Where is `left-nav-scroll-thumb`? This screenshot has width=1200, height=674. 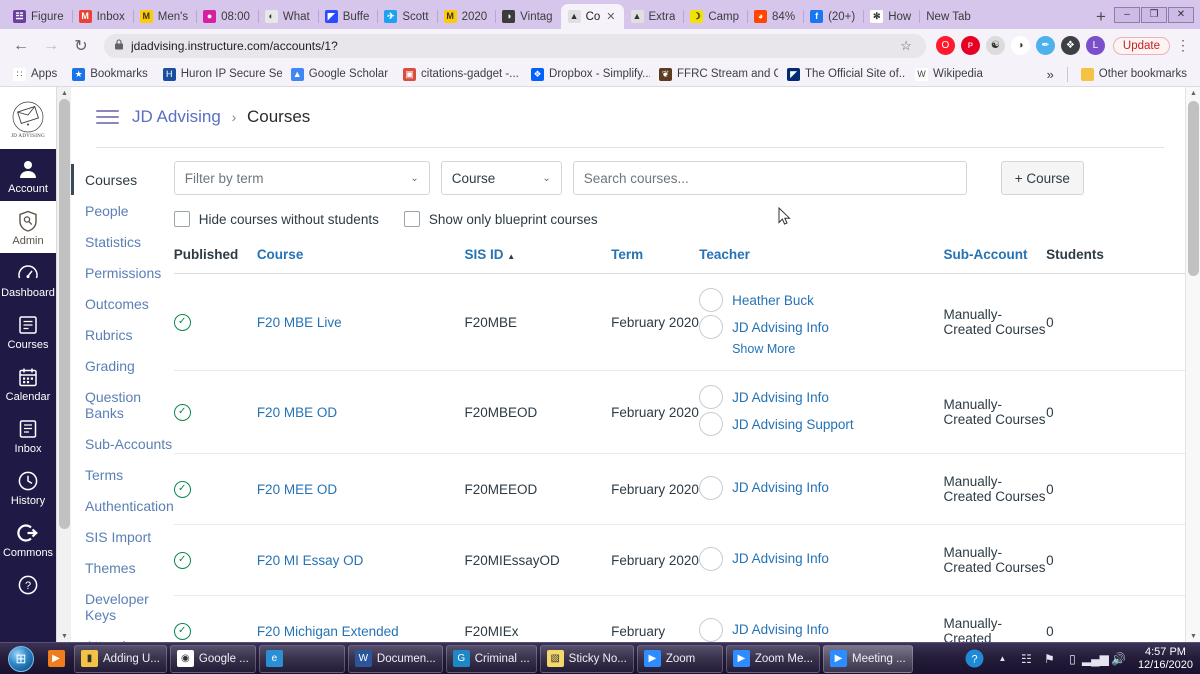 left-nav-scroll-thumb is located at coordinates (64, 314).